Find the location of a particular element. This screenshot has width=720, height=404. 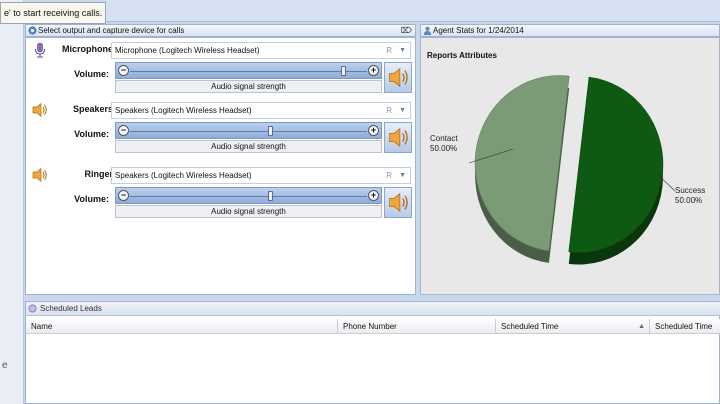

pie-slice-success is located at coordinates (522, 163).